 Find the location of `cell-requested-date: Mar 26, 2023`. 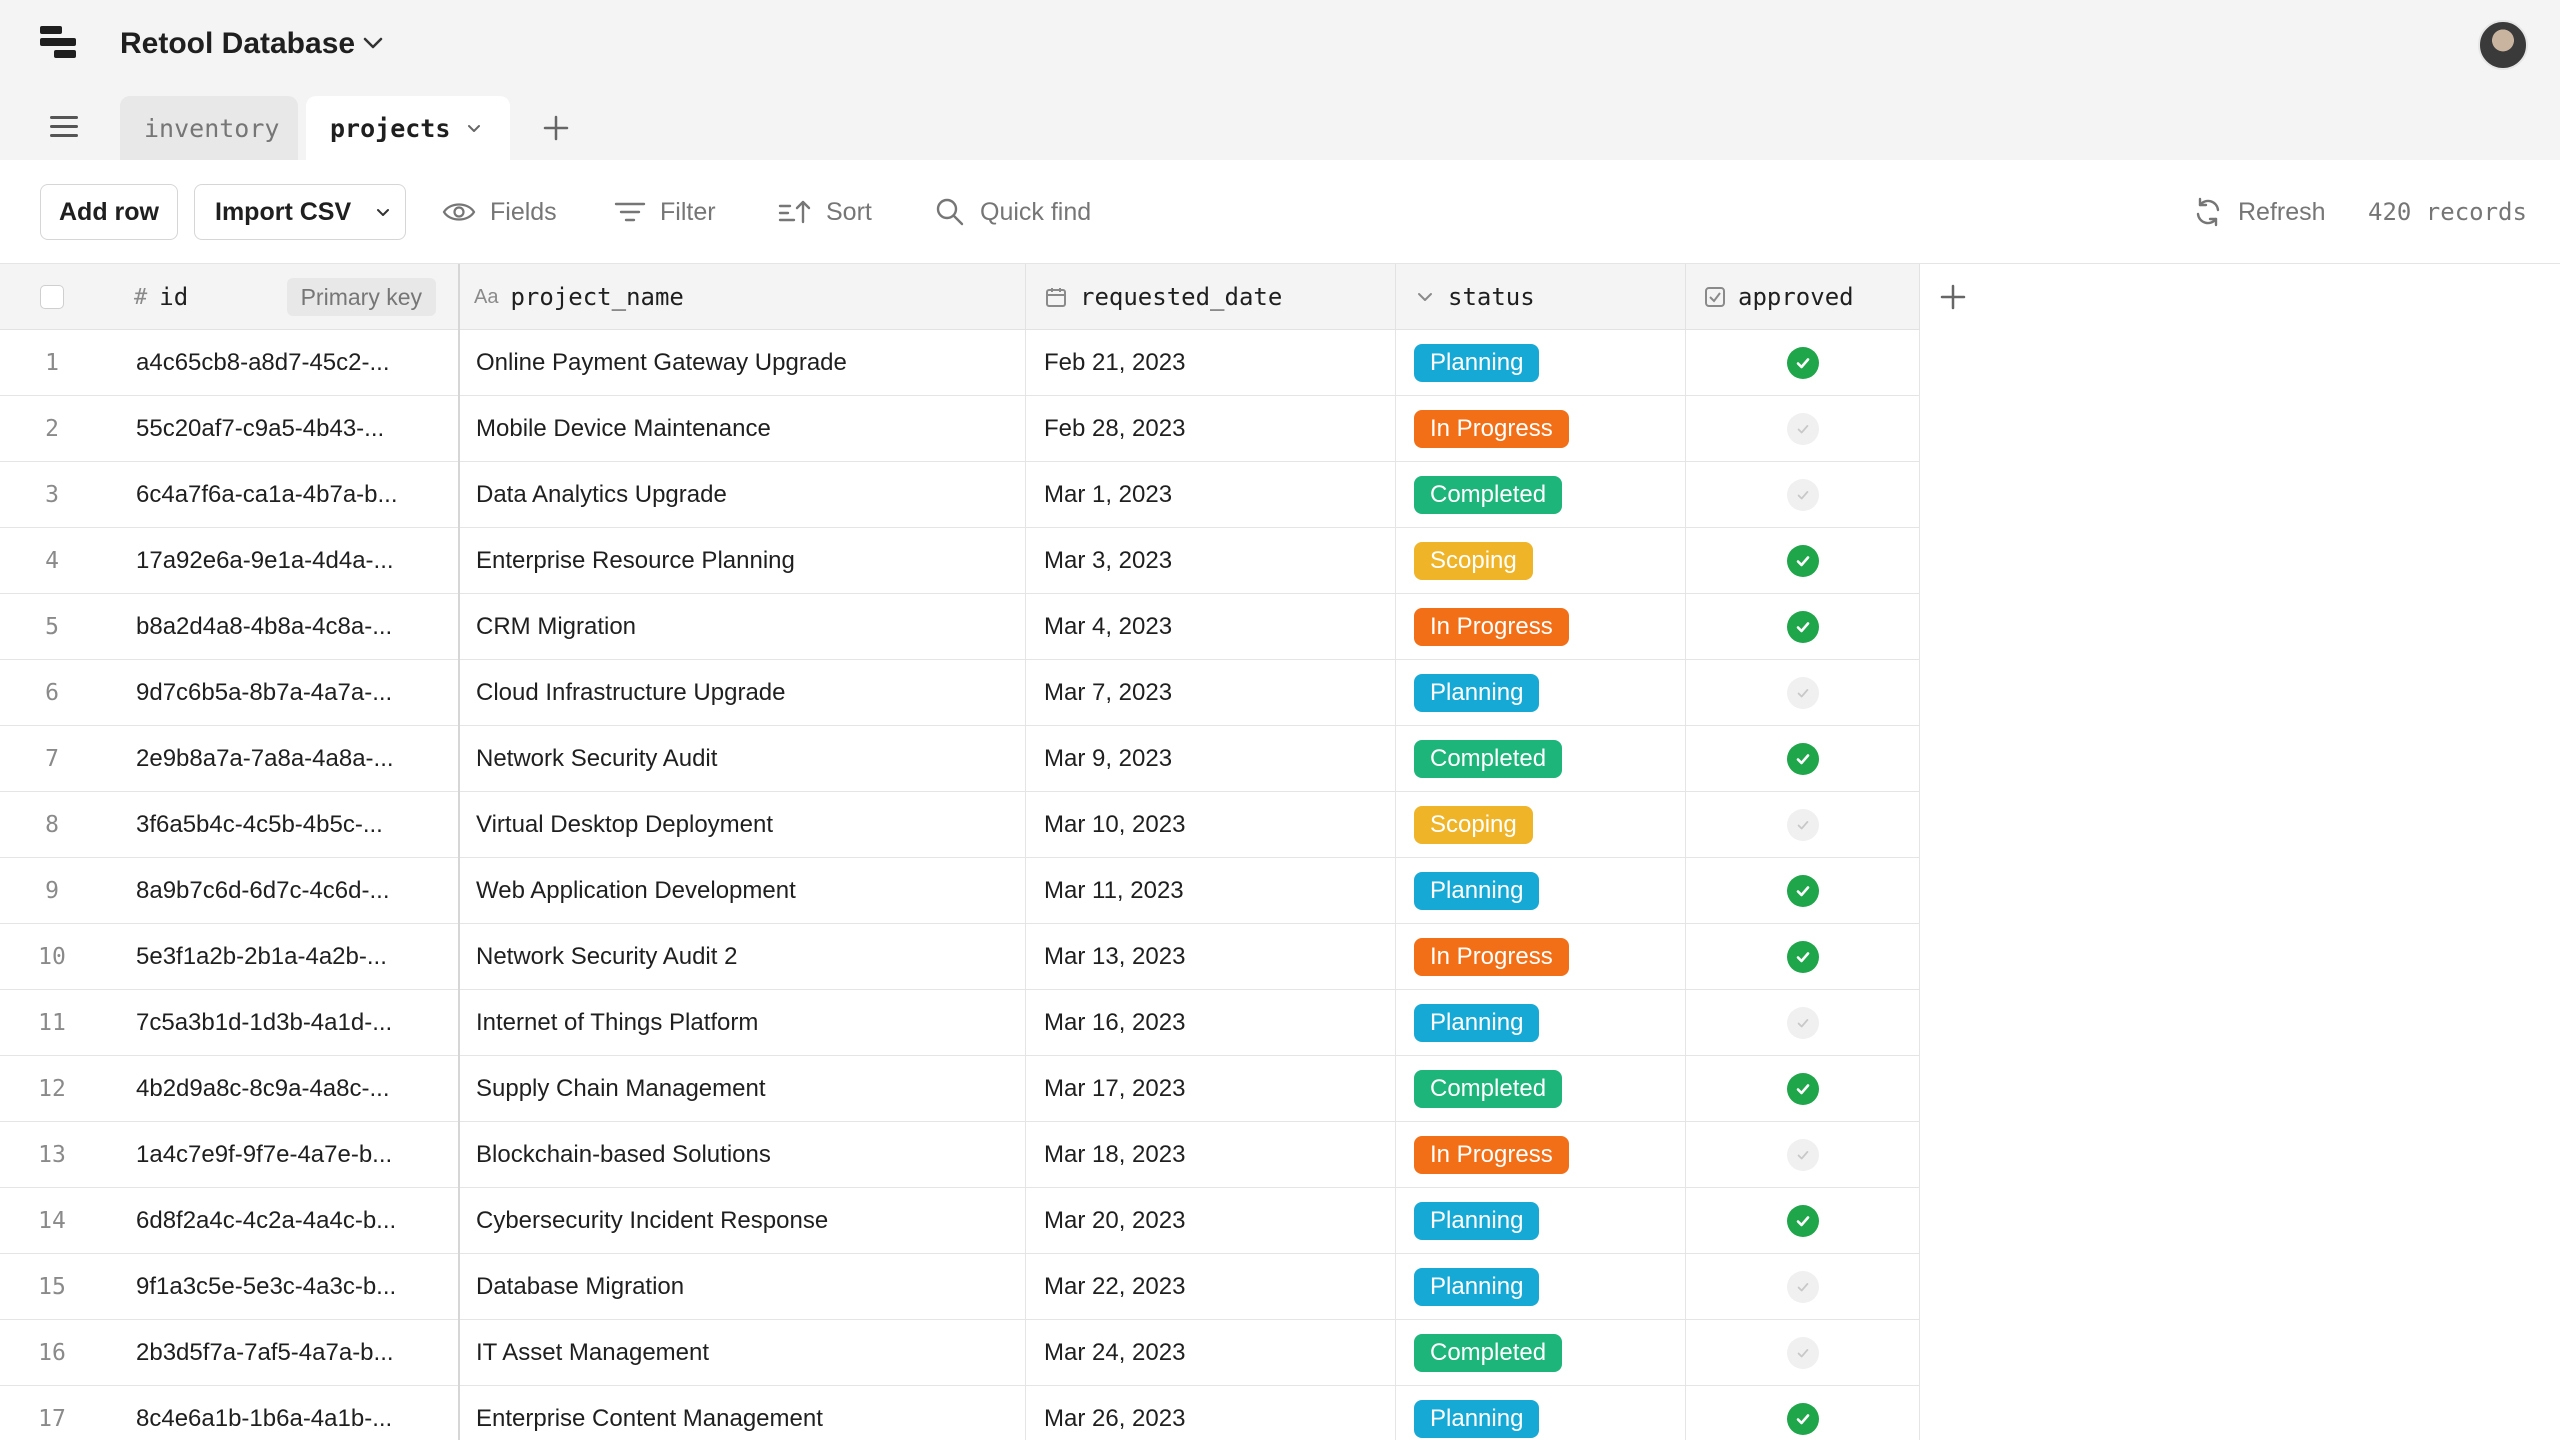

cell-requested-date: Mar 26, 2023 is located at coordinates (1211, 1413).